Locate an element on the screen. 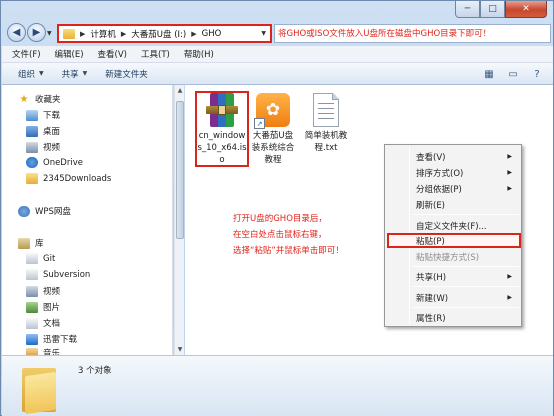 The image size is (554, 416). nav-video-fav-label: 视频 is located at coordinates (52, 148).